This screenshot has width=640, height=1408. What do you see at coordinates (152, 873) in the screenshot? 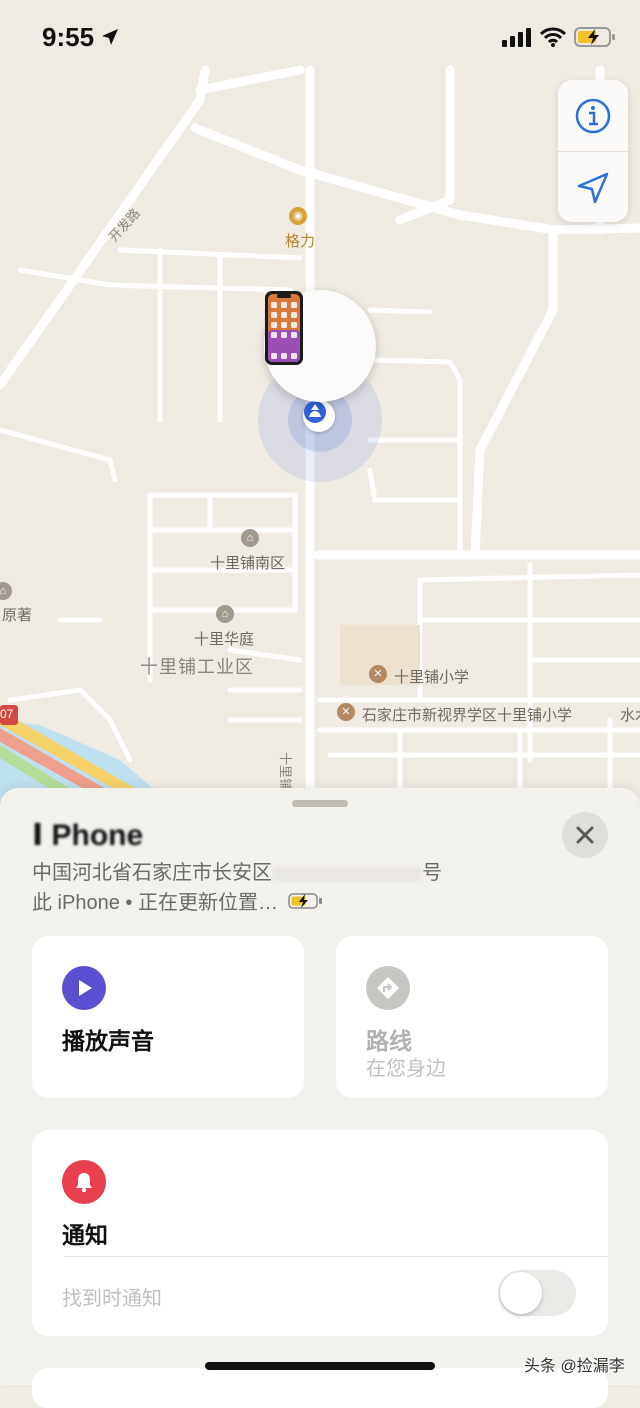
I see `address-text: 中国河北省石家庄市长安区` at bounding box center [152, 873].